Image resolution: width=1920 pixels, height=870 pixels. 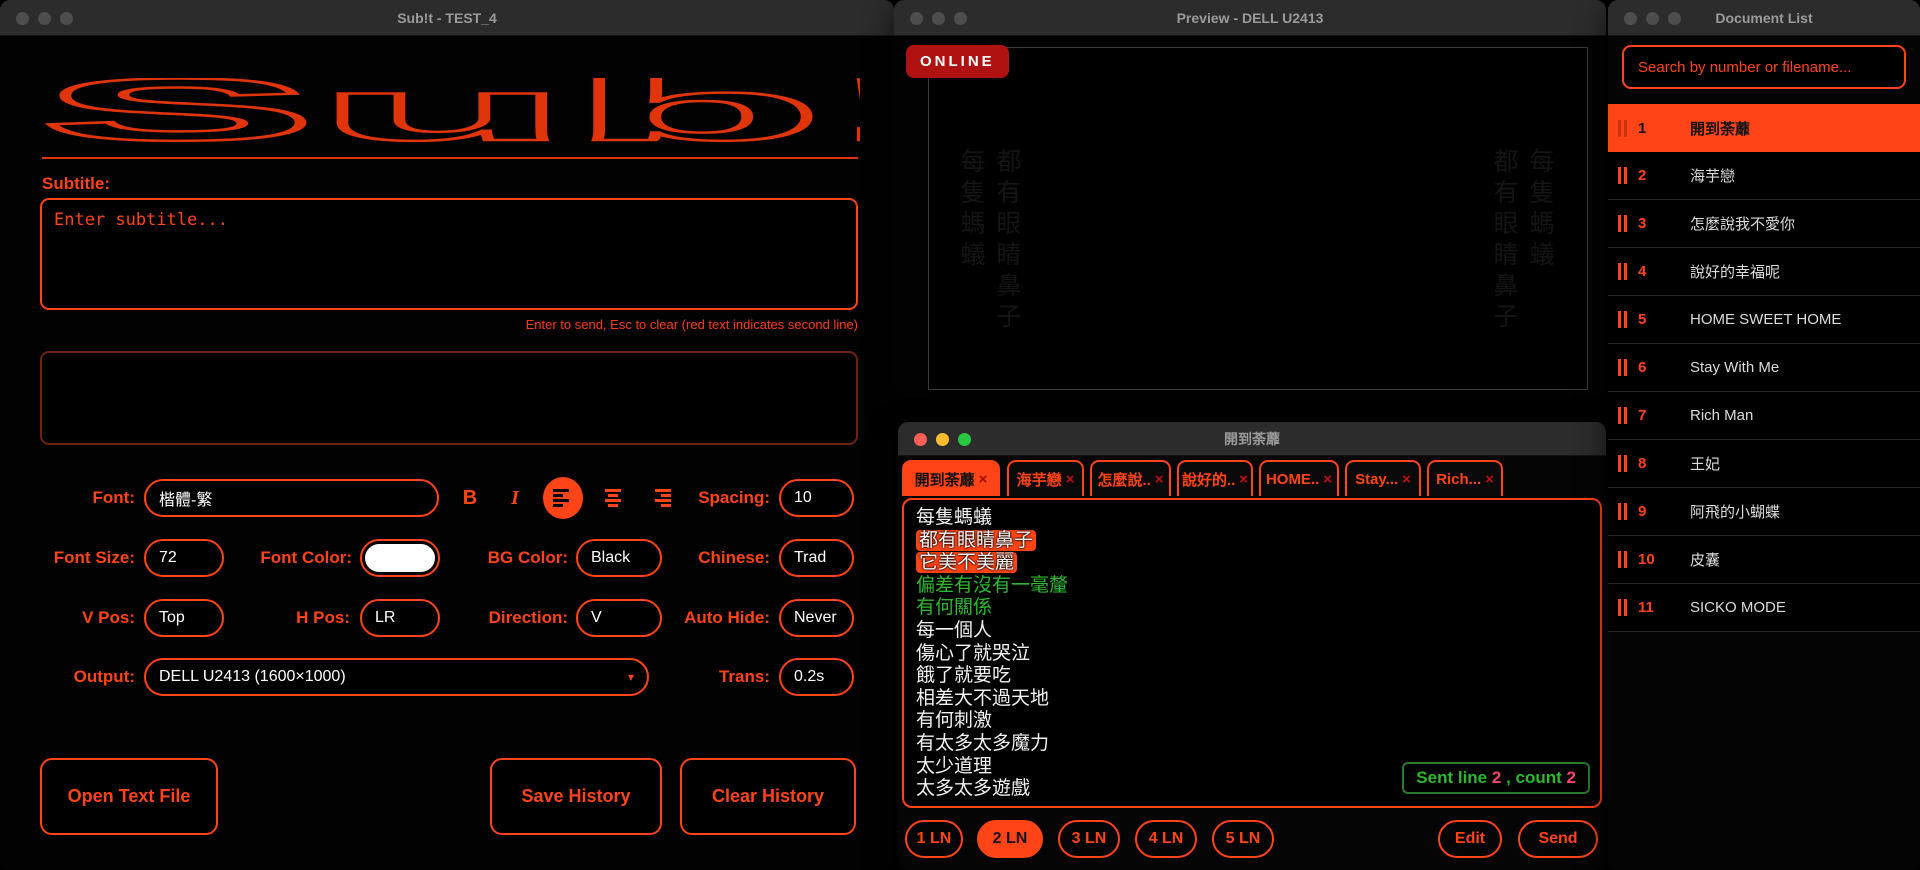 What do you see at coordinates (184, 618) in the screenshot?
I see `v-pos-input: Top` at bounding box center [184, 618].